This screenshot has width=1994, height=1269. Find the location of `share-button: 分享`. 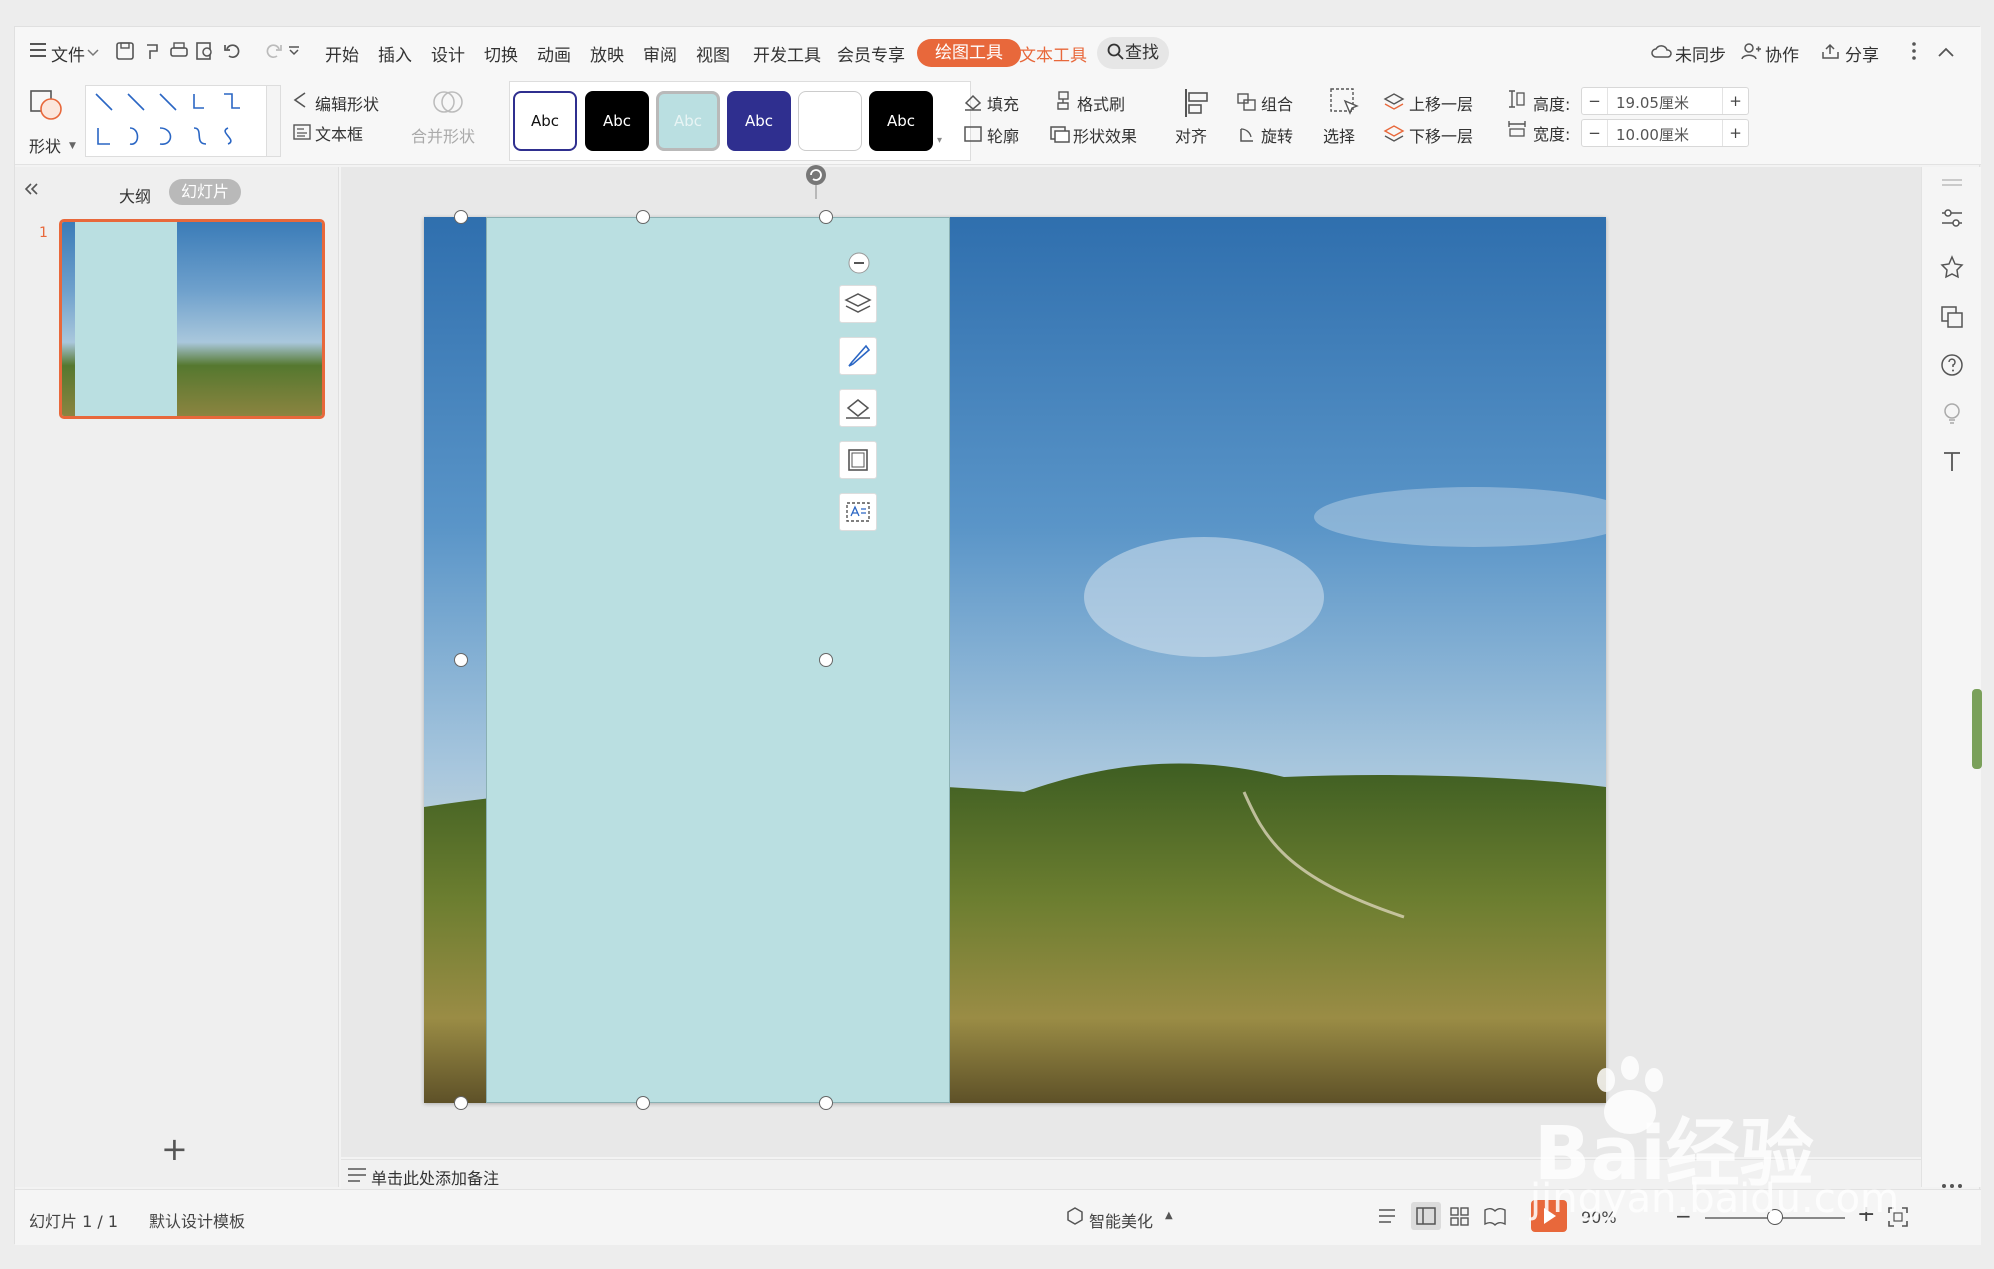

share-button: 分享 is located at coordinates (1862, 53).